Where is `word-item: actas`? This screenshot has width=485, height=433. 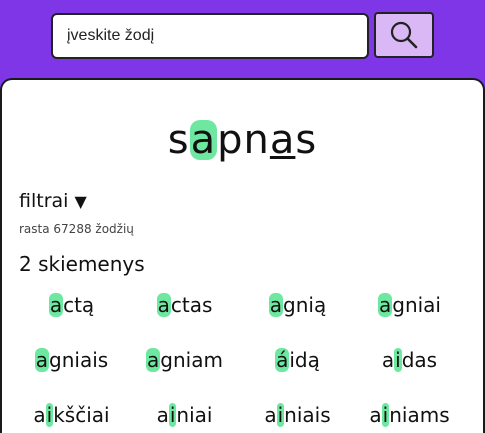
word-item: actas is located at coordinates (184, 305).